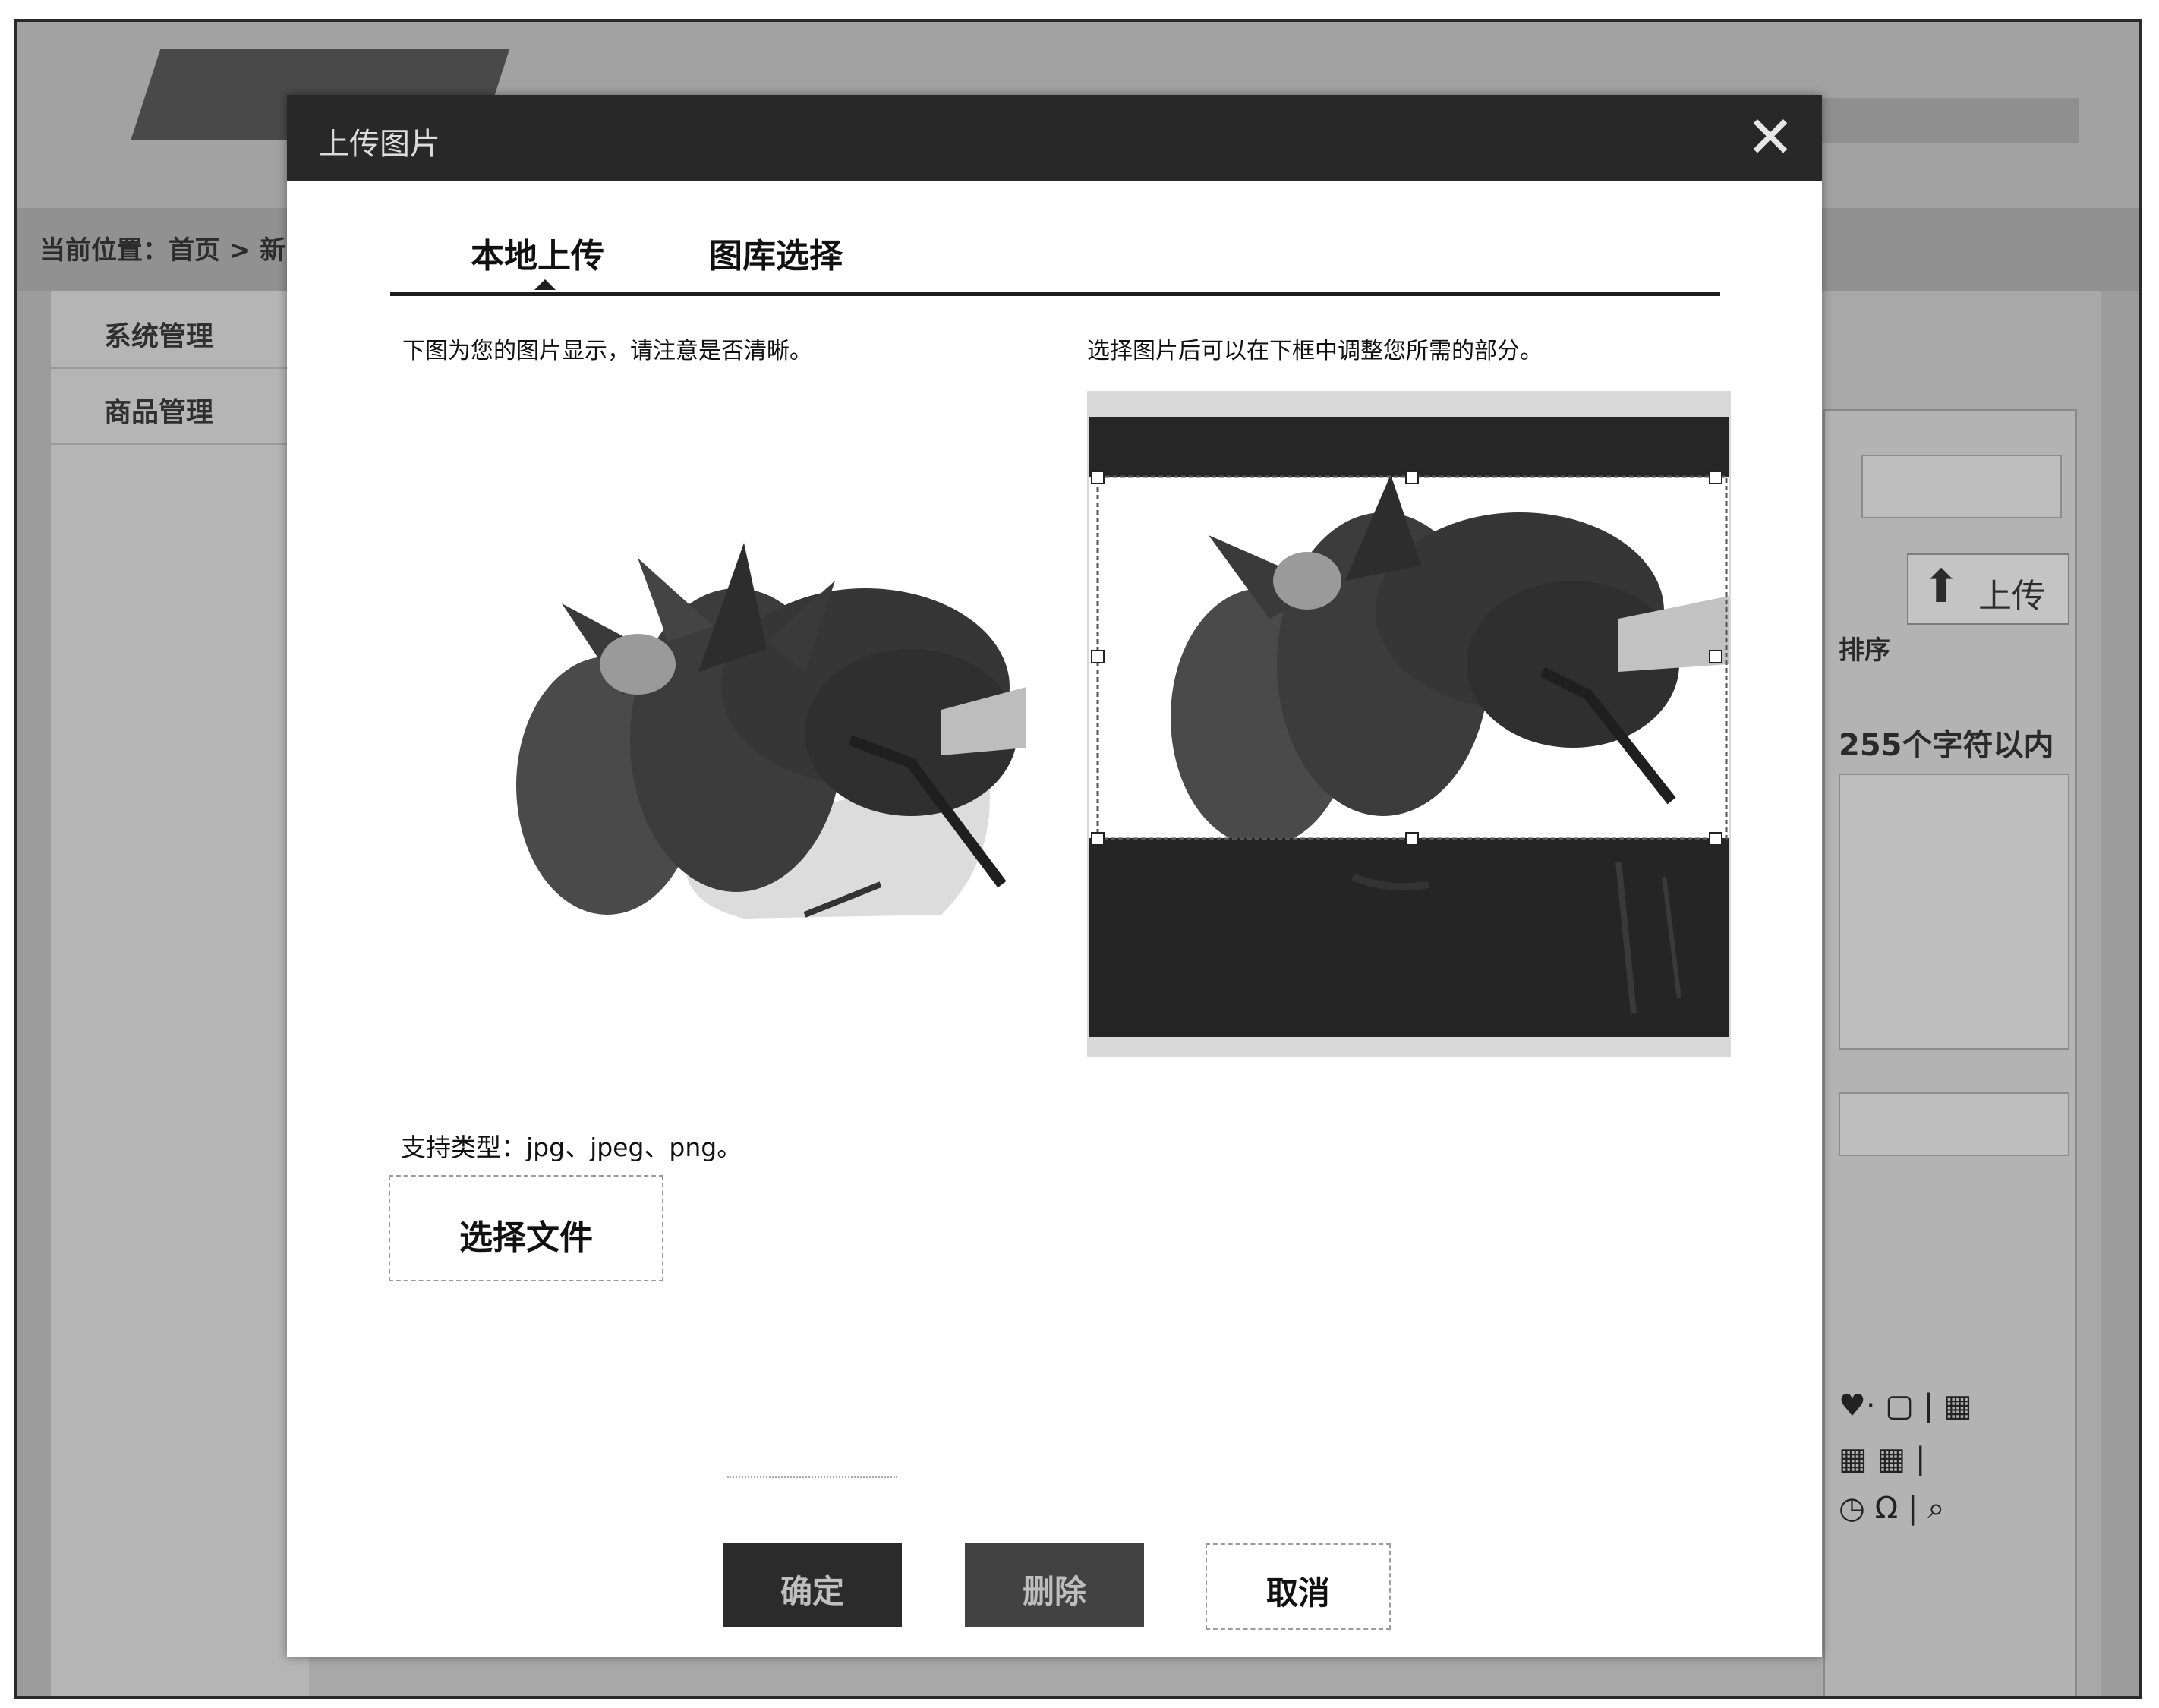 This screenshot has height=1708, width=2159. I want to click on dialog-header: 上传图片 ✕, so click(1054, 138).